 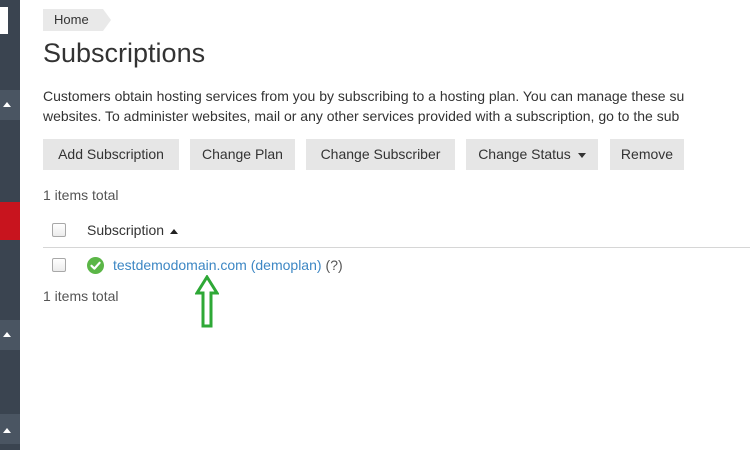 What do you see at coordinates (174, 231) in the screenshot?
I see `sort-ascending-icon` at bounding box center [174, 231].